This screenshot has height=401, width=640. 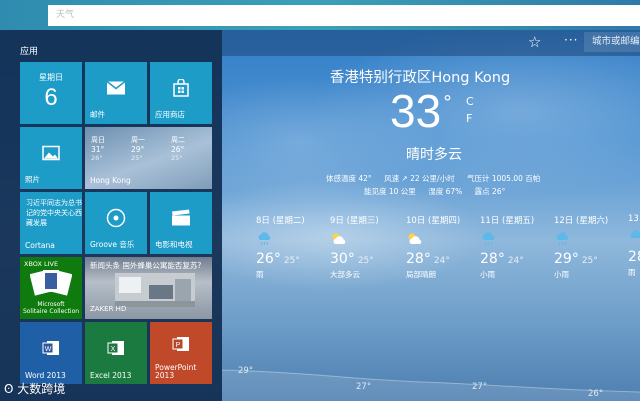 What do you see at coordinates (98, 149) in the screenshot?
I see `hk-day-high: 31°` at bounding box center [98, 149].